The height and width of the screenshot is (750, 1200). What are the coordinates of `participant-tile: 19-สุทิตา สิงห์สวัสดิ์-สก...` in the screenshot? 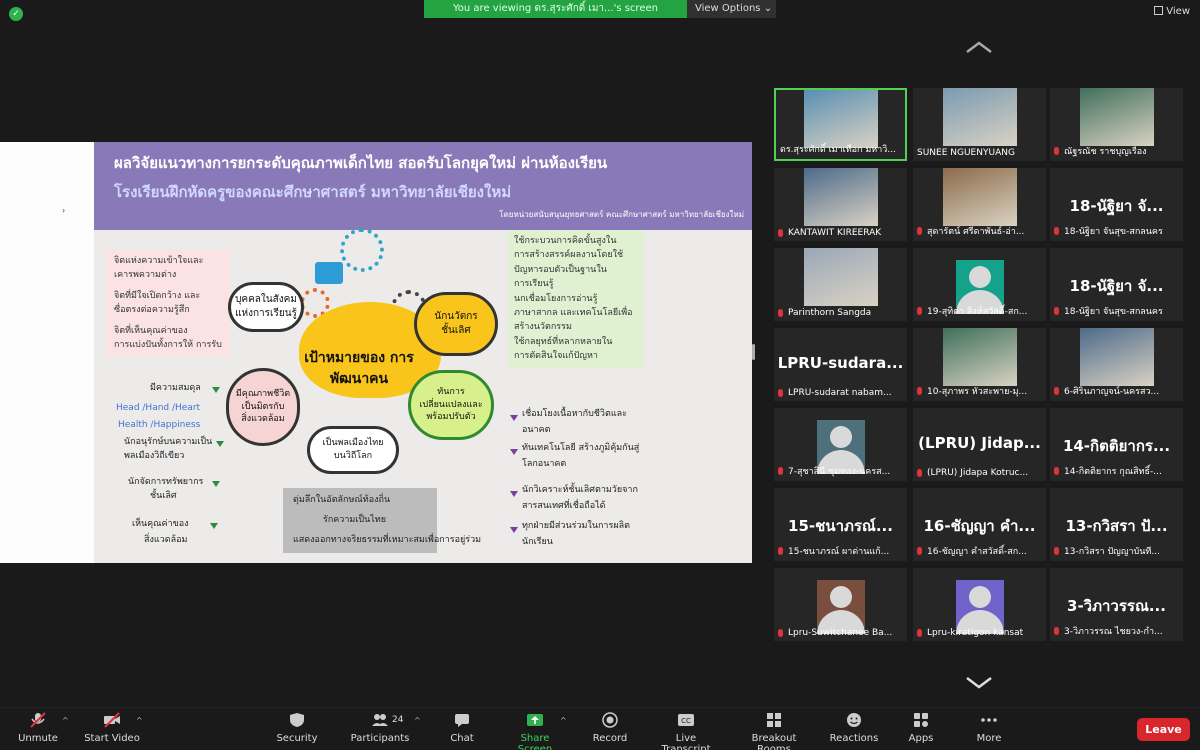 It's located at (979, 284).